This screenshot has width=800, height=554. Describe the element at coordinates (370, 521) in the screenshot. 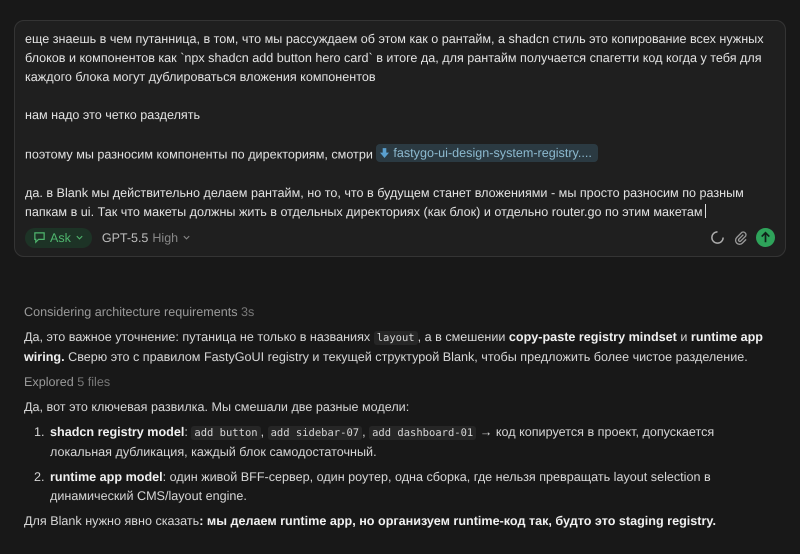

I see `response-text: Для Blank нужно явно сказать: мы делаем runtime app, но организуем runtime-код так, будто это staging registry.` at that location.